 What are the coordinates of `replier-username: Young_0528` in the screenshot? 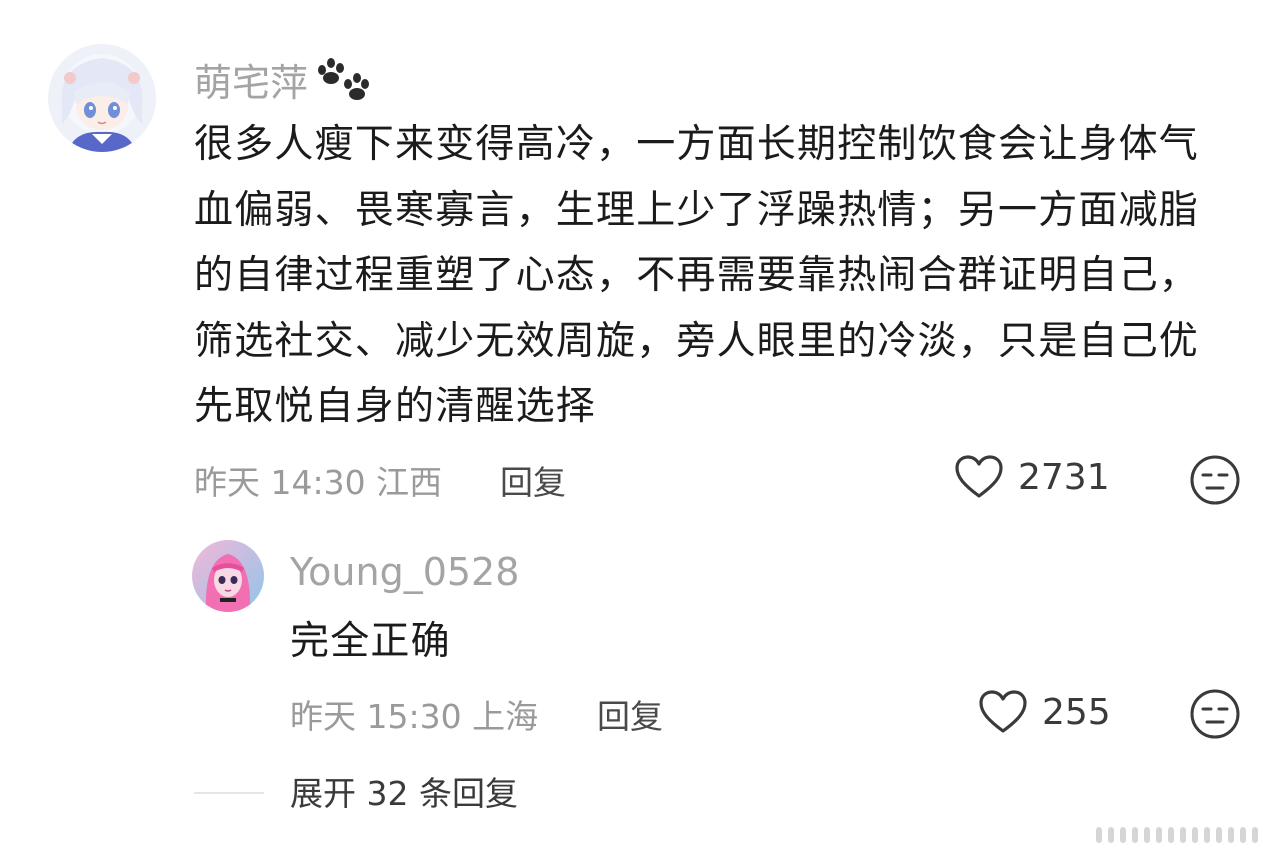 It's located at (404, 572).